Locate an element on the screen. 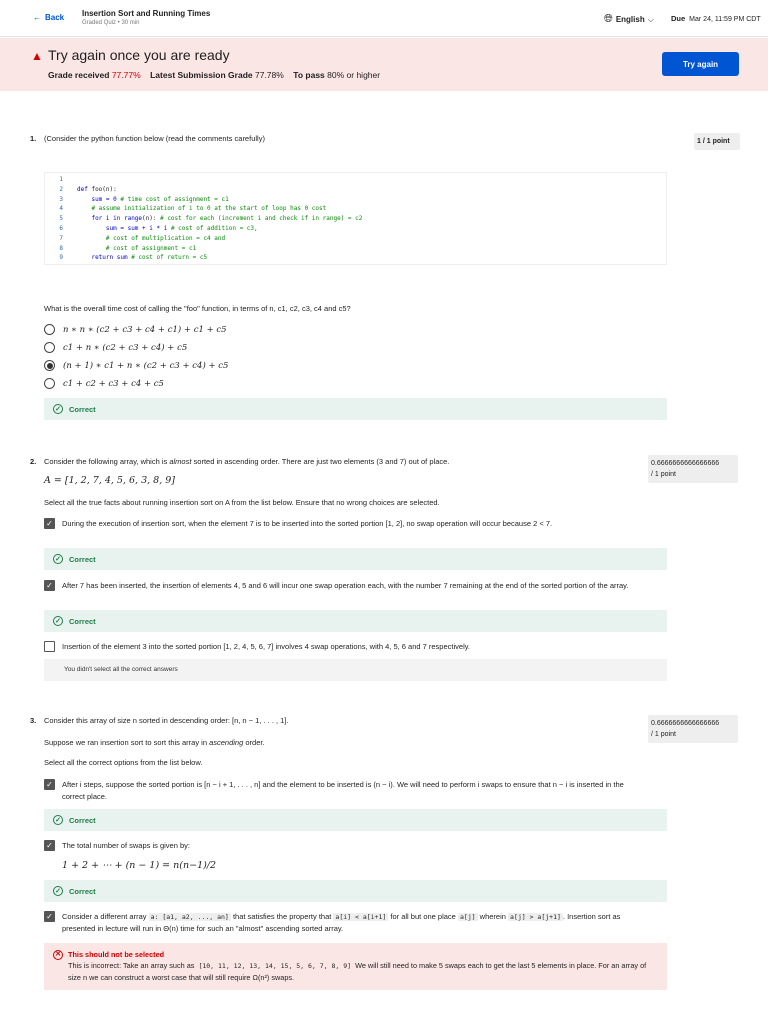 The height and width of the screenshot is (1024, 768). radio-option: (n + 1) ∗ c1 + n ∗ (c2 + c3 + c4) + c5 is located at coordinates (136, 365).